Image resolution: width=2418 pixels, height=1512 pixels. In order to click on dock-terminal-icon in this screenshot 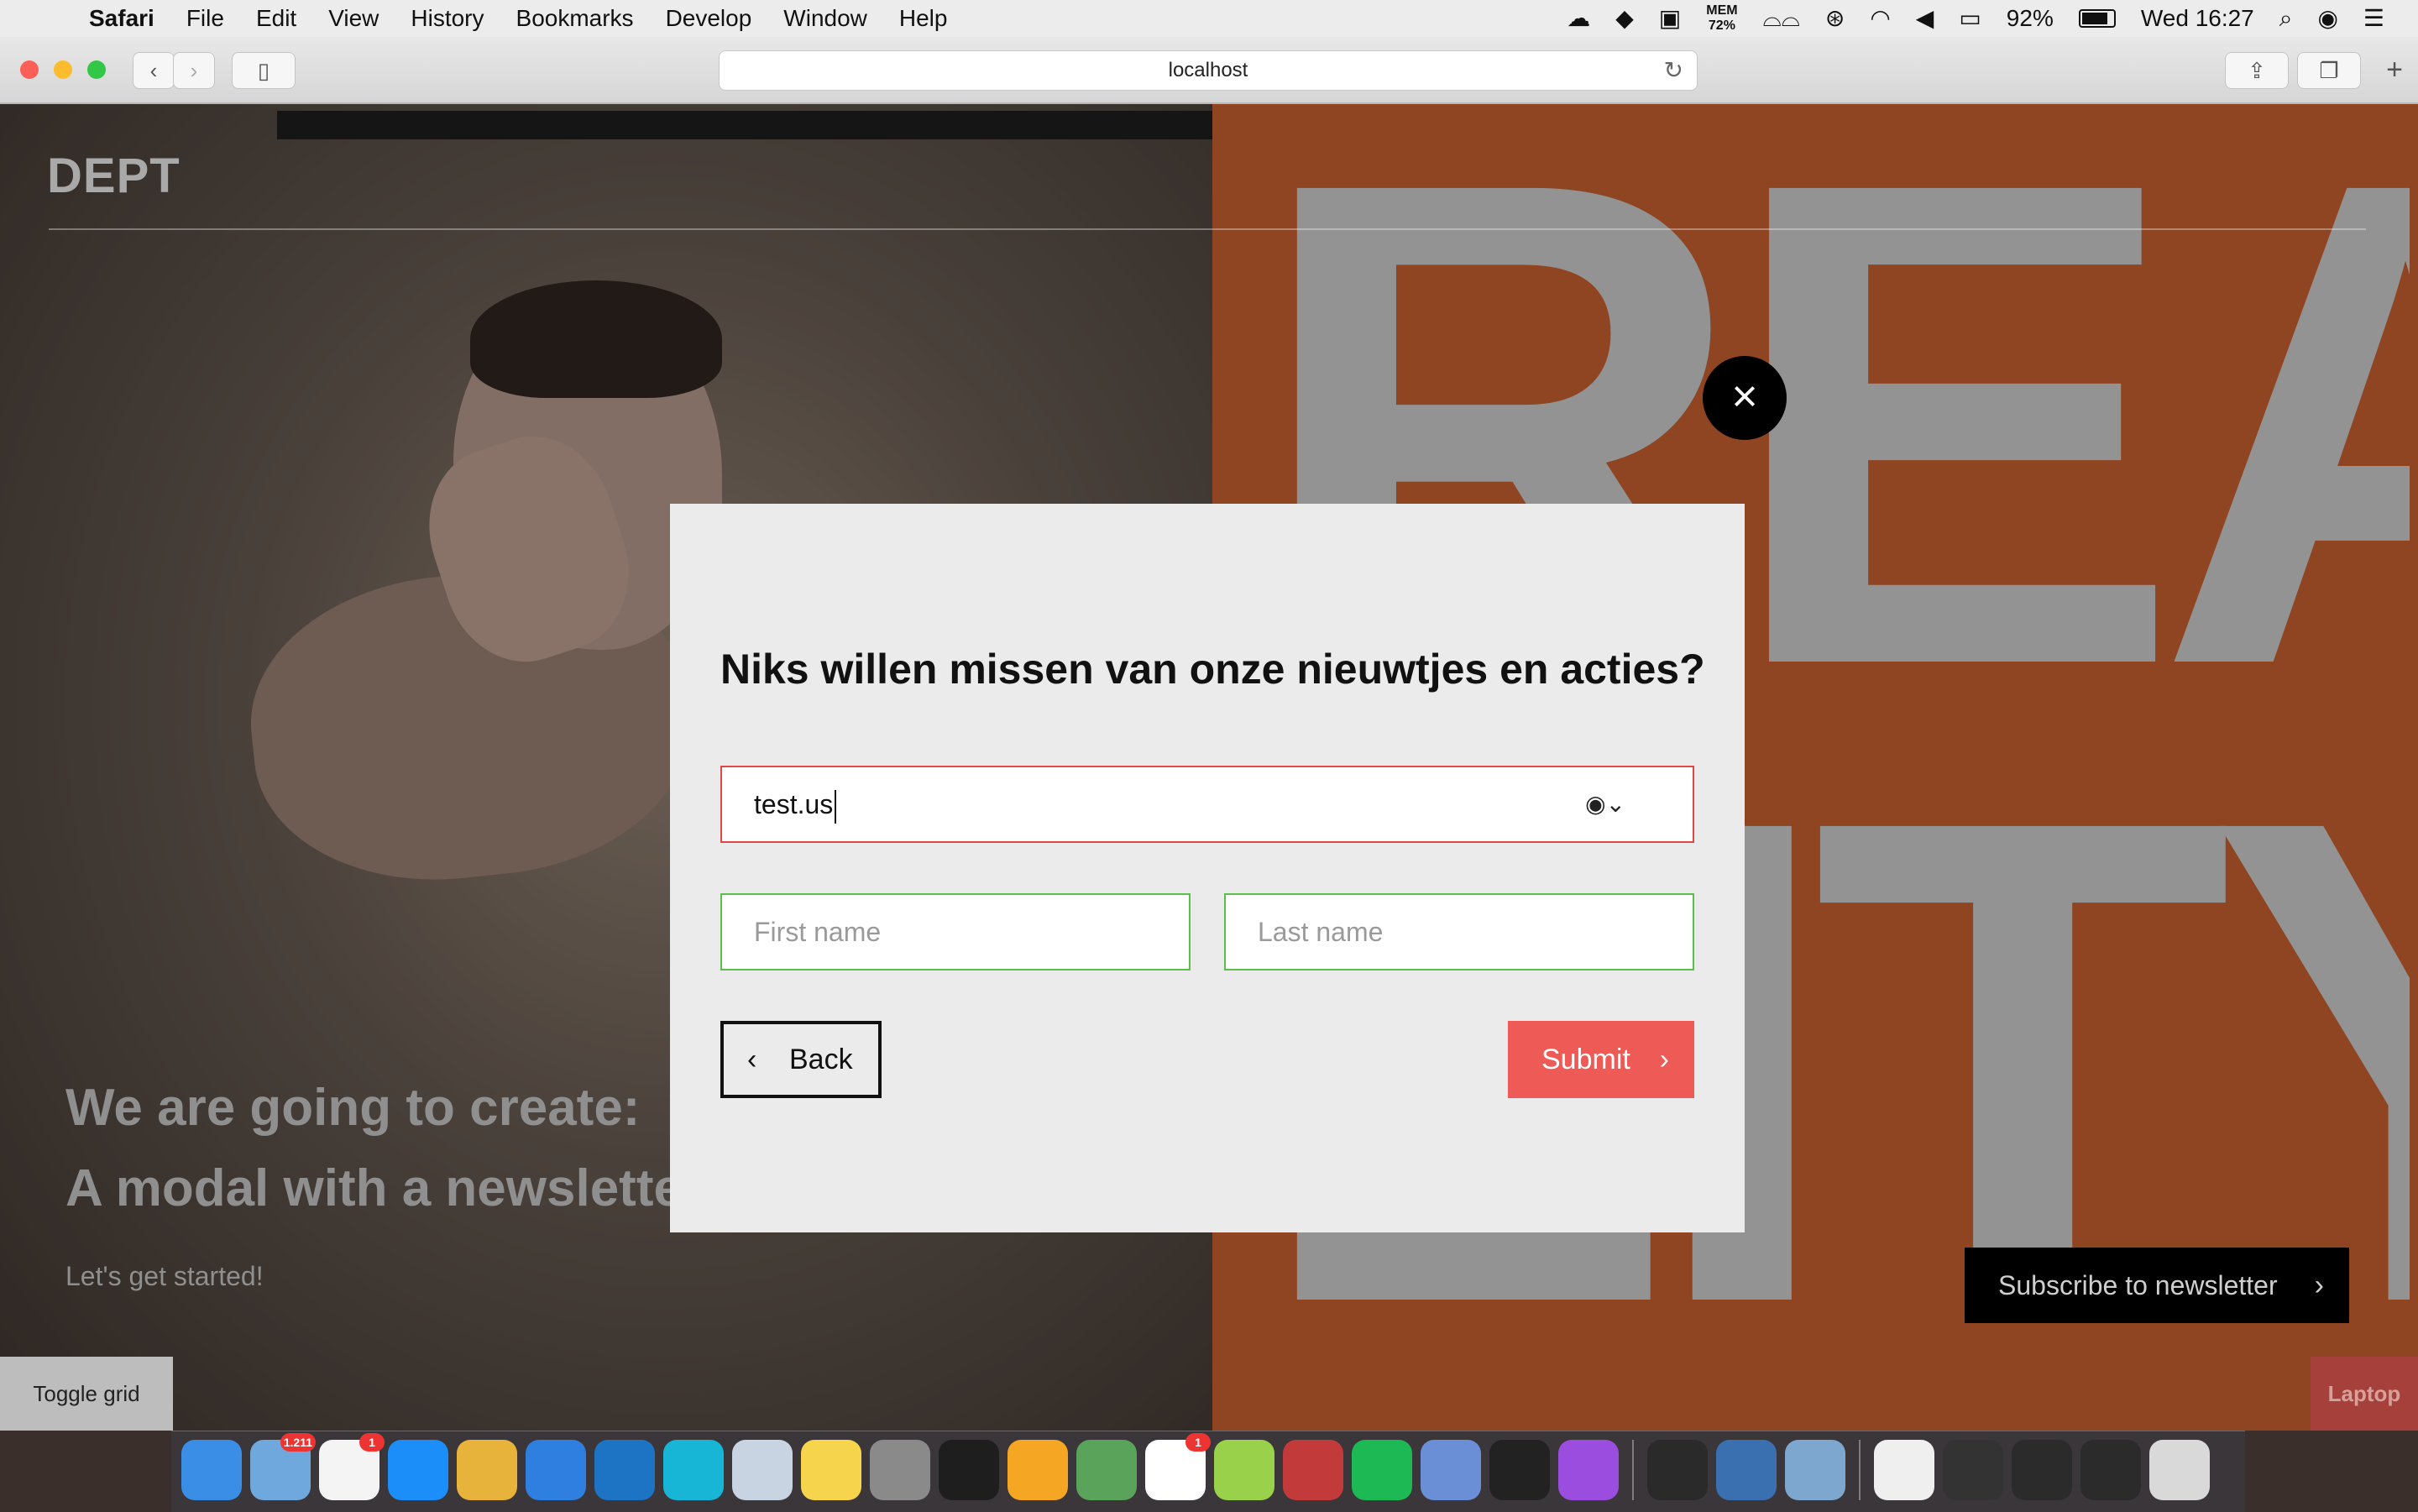, I will do `click(969, 1470)`.